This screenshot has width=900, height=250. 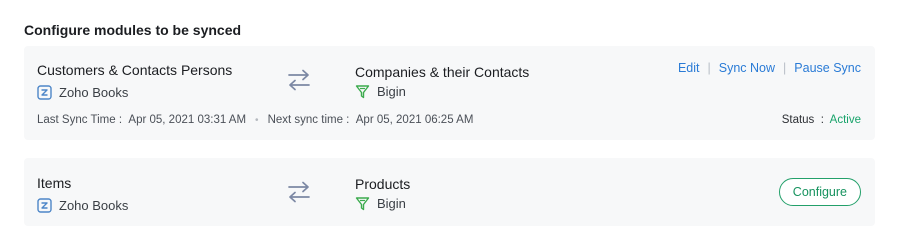 What do you see at coordinates (133, 30) in the screenshot?
I see `page-title: Configure modules to be synced` at bounding box center [133, 30].